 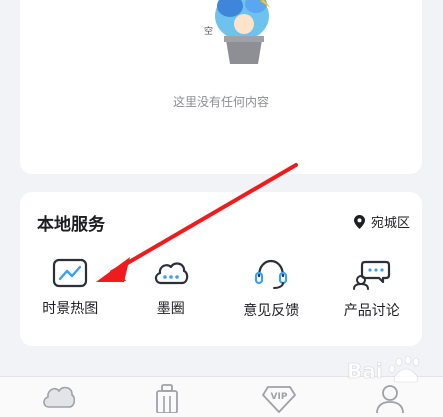 I want to click on headset-feedback-icon, so click(x=271, y=274).